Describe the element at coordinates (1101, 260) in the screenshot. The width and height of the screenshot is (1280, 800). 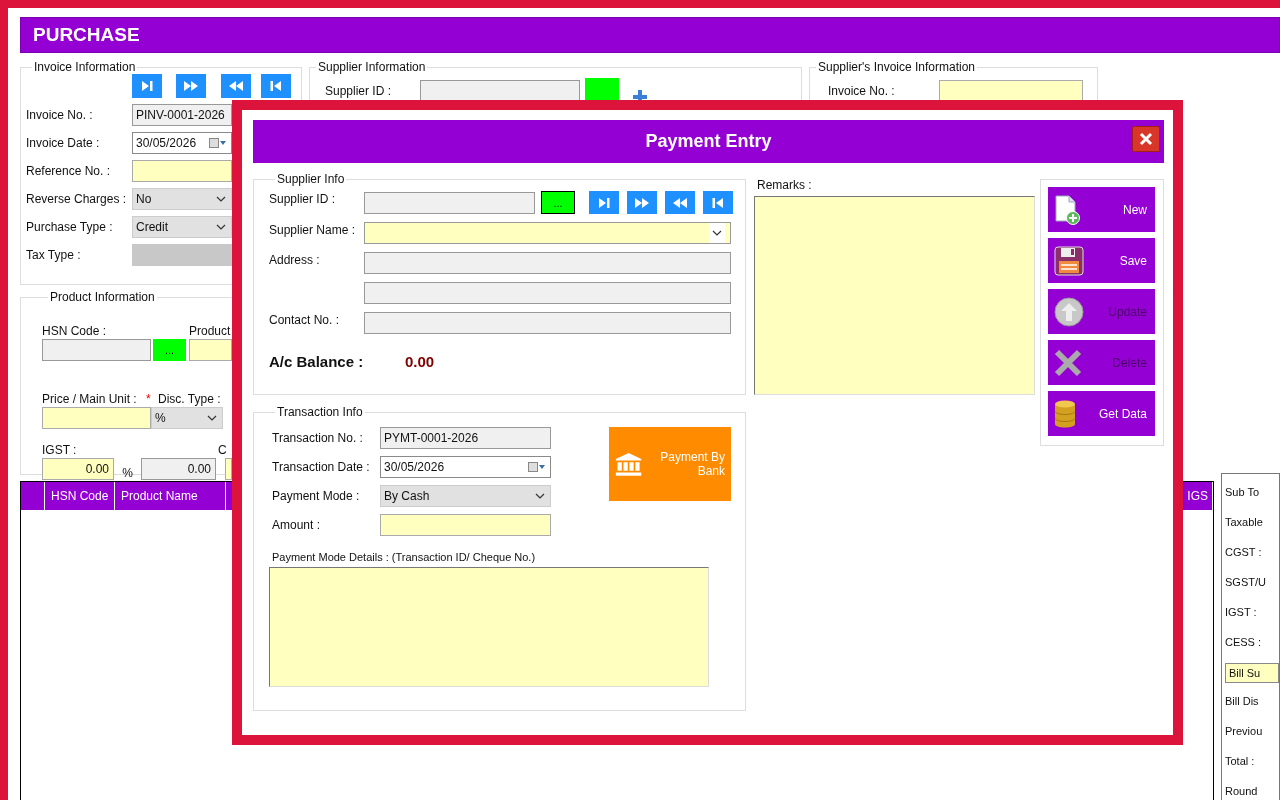
I see `save-button: Save` at that location.